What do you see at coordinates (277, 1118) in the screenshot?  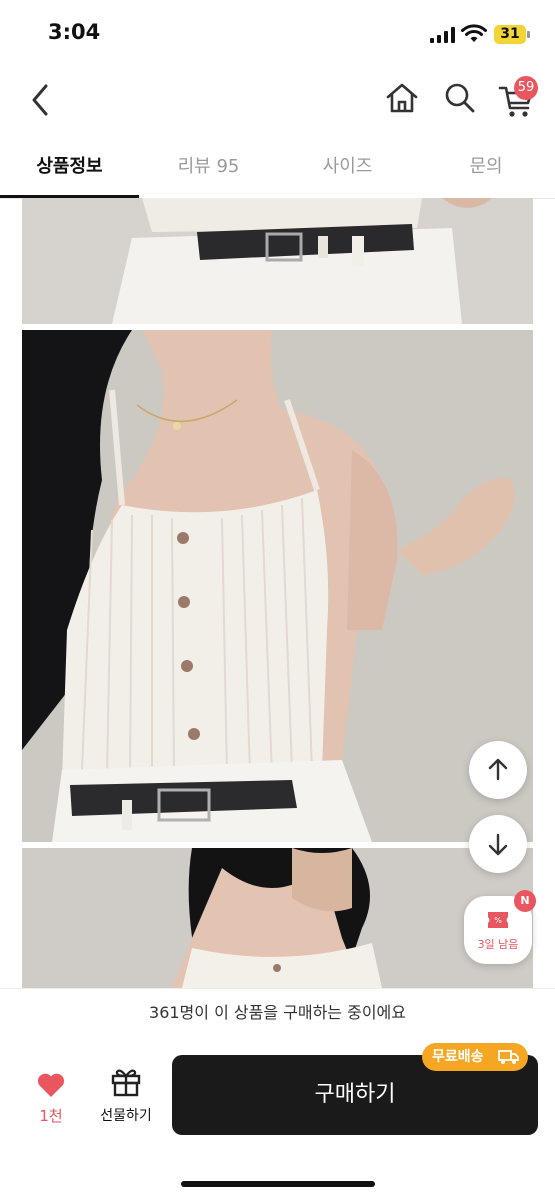 I see `bottom-action-bar: 1천 선물하기 구매하기 무료배송` at bounding box center [277, 1118].